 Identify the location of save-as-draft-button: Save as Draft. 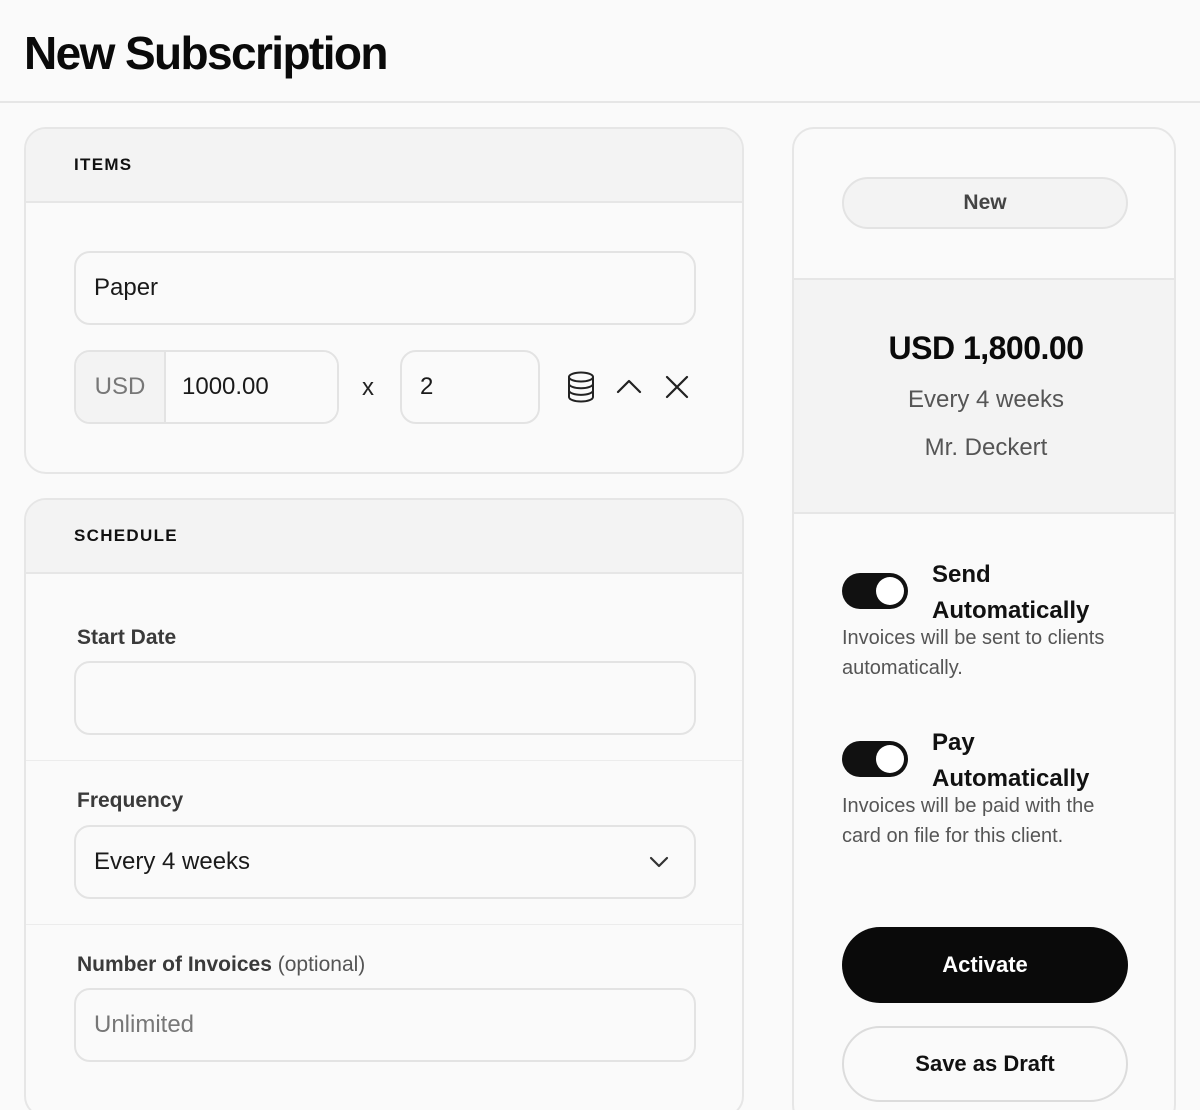
(985, 1064).